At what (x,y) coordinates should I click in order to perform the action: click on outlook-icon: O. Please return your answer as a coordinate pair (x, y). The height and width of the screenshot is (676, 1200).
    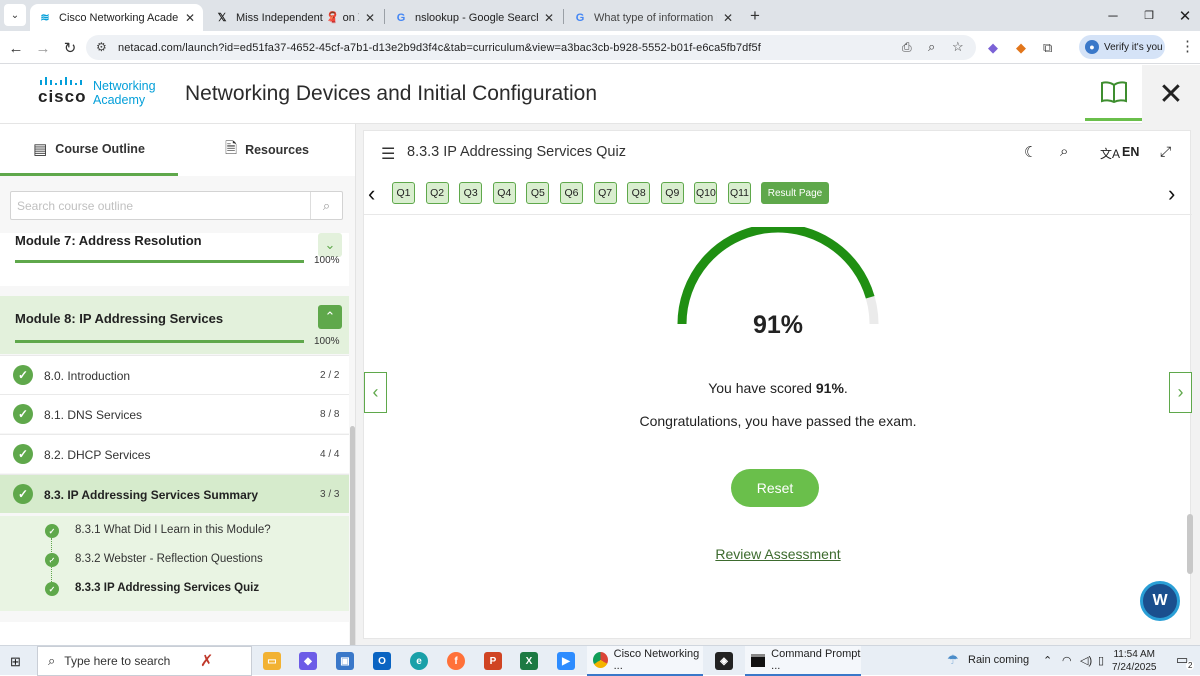
    Looking at the image, I should click on (382, 661).